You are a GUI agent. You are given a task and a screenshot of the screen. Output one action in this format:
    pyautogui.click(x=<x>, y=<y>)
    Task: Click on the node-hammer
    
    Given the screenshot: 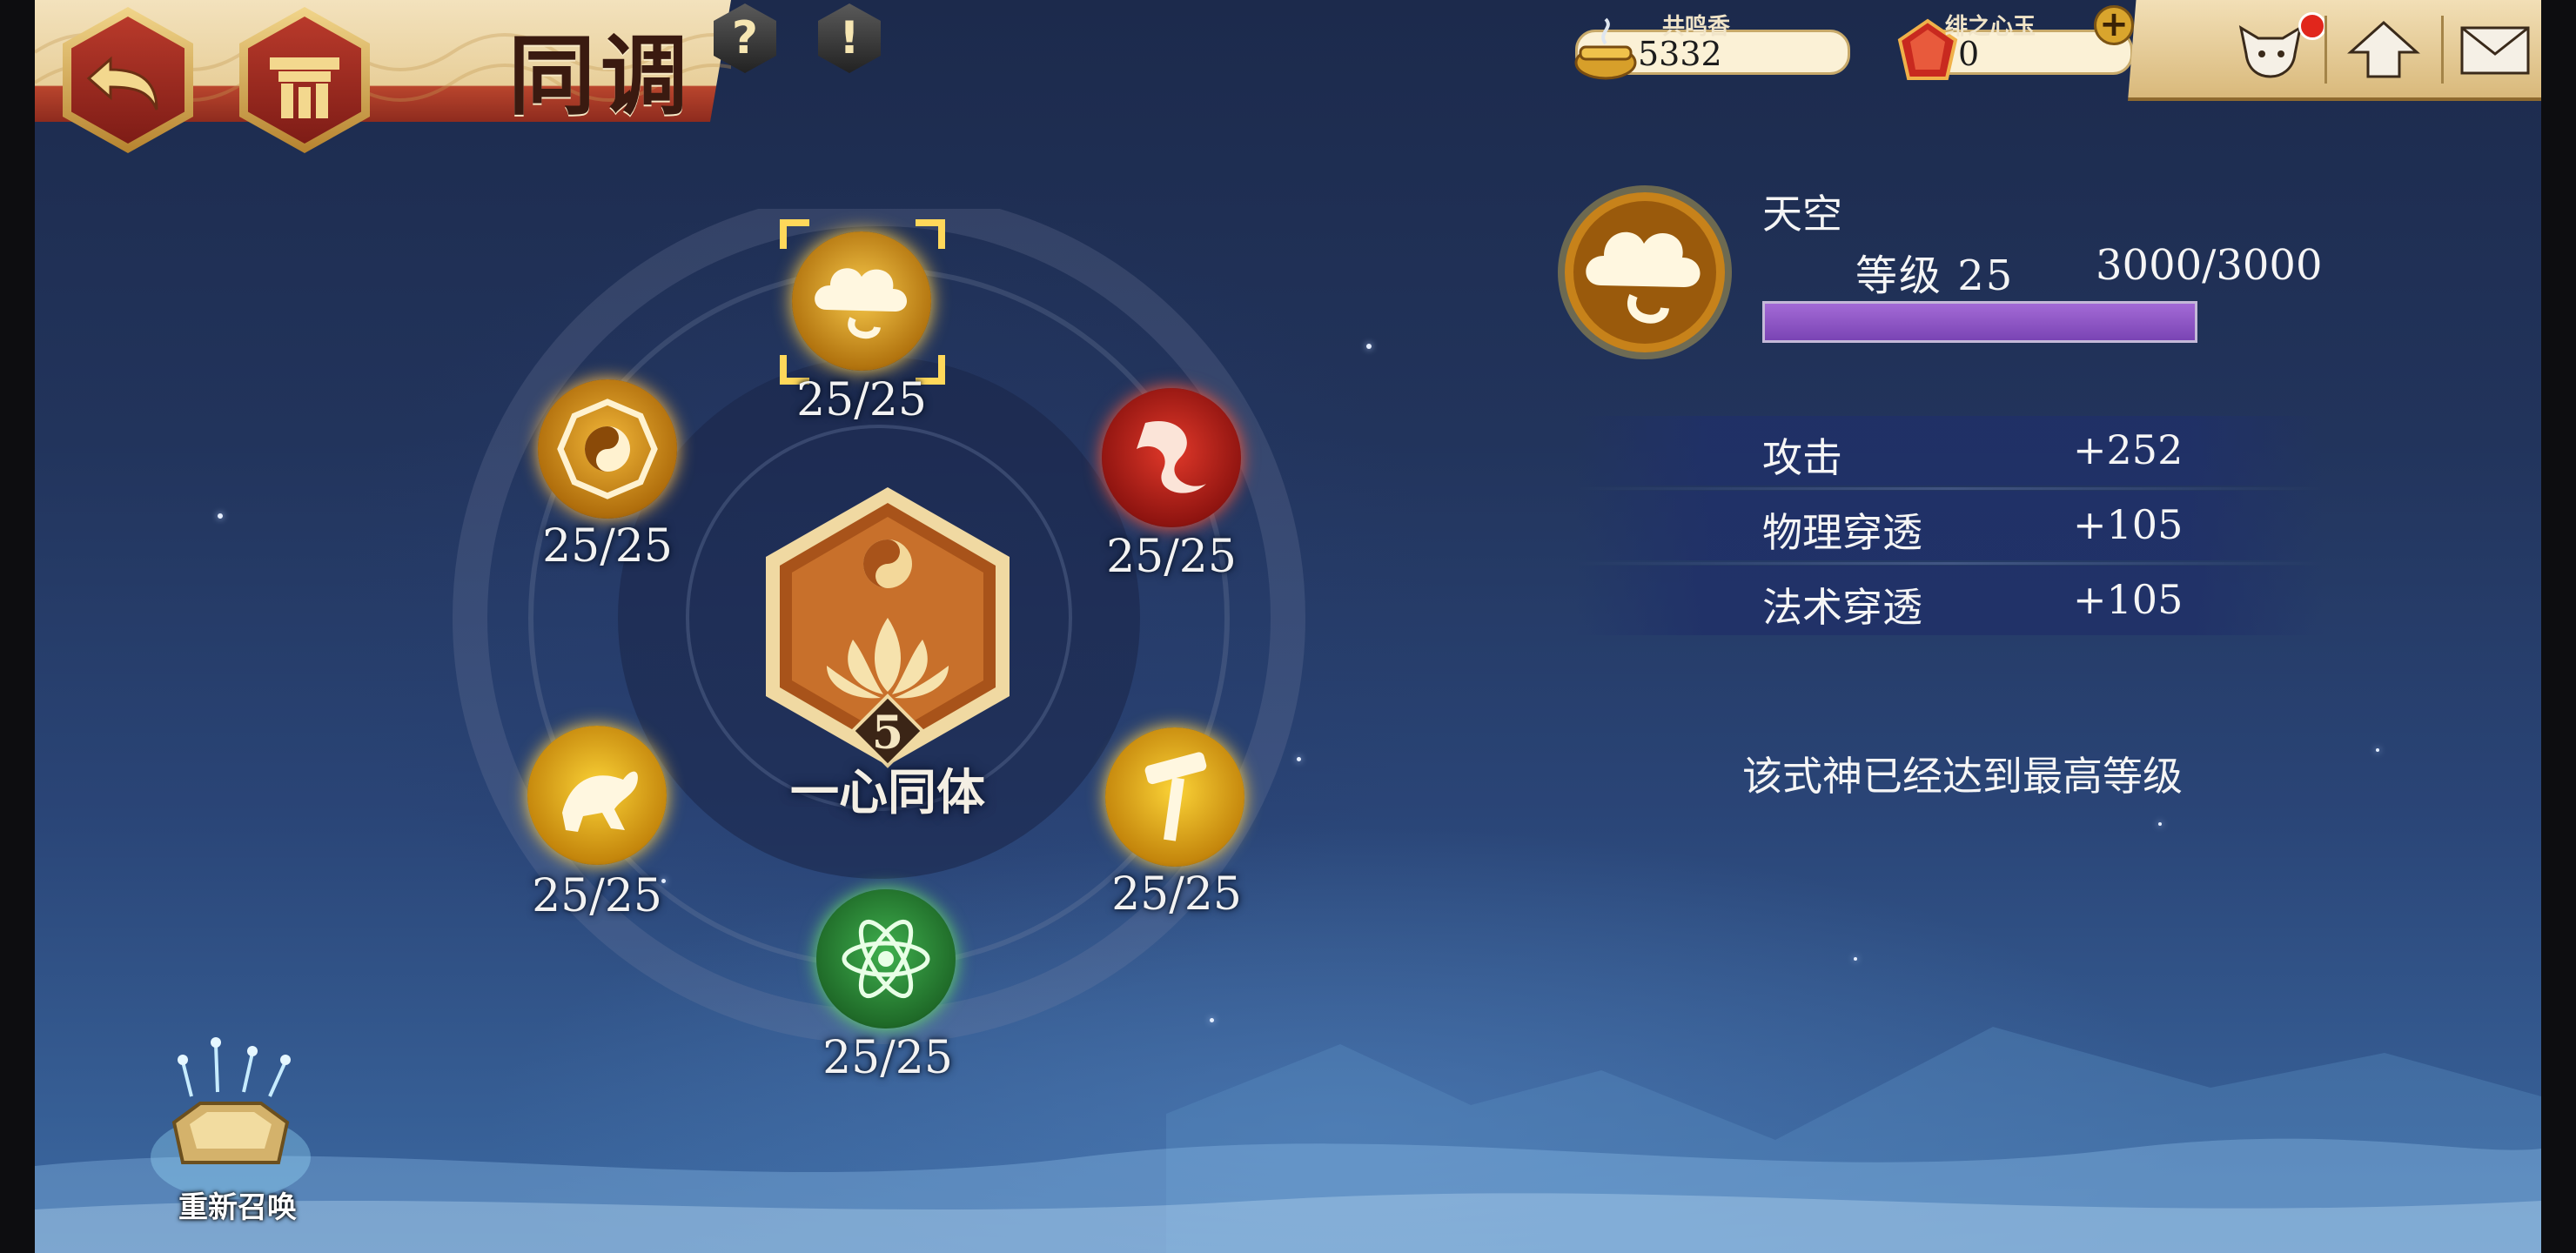 What is the action you would take?
    pyautogui.click(x=1175, y=797)
    